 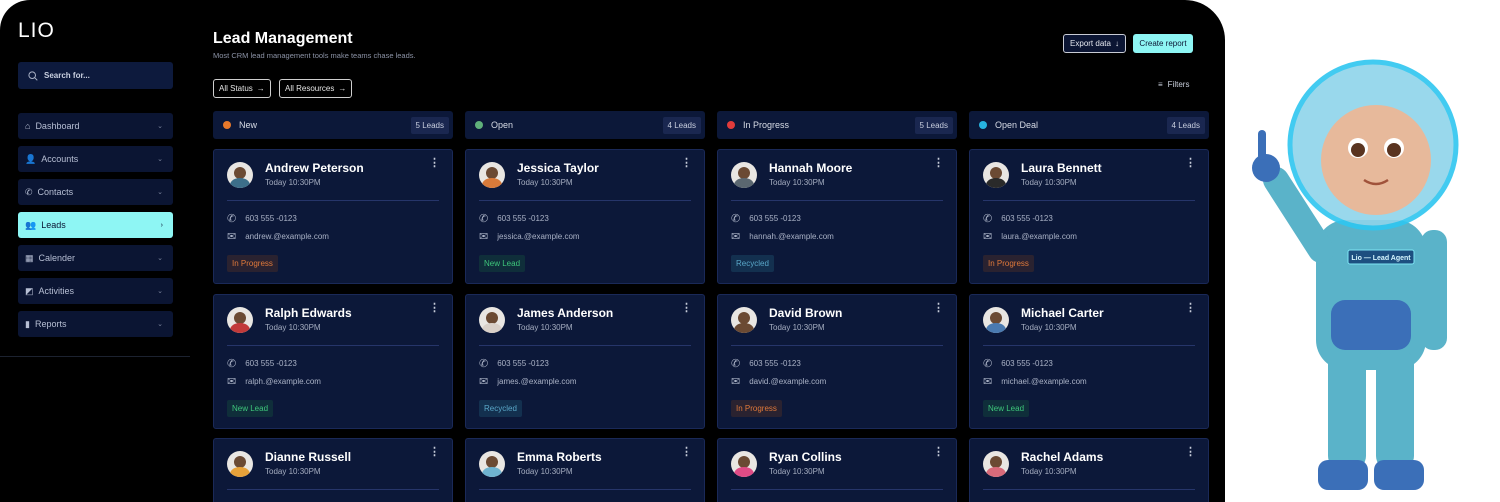 I want to click on sidebar-item-accounts: 👤 Accounts ⌄, so click(x=95, y=159).